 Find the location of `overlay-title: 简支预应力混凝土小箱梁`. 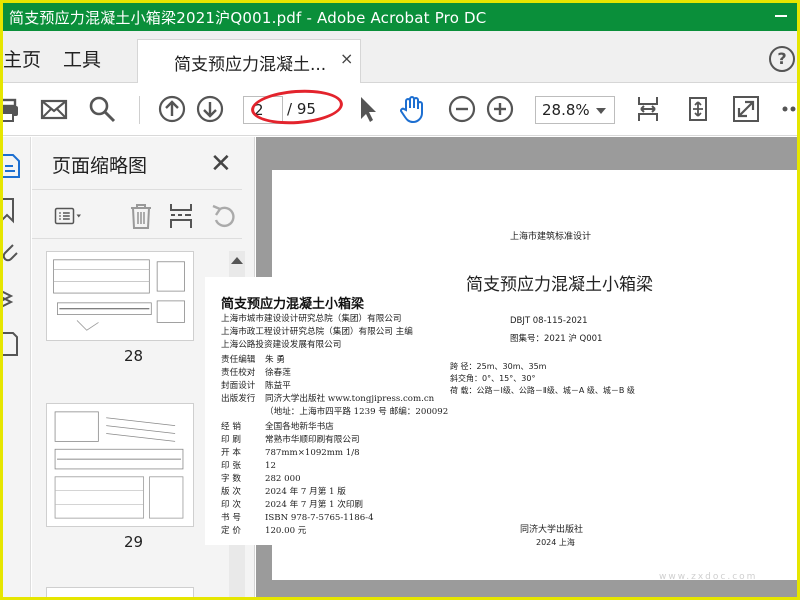

overlay-title: 简支预应力混凝土小箱梁 is located at coordinates (293, 304).